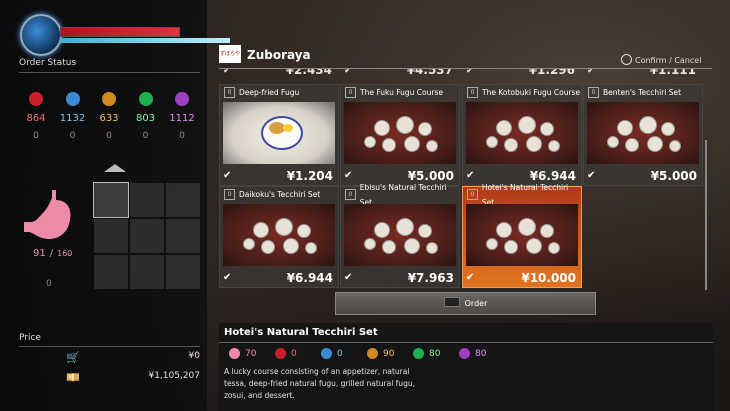  Describe the element at coordinates (30, 338) in the screenshot. I see `price-label: Price` at that location.